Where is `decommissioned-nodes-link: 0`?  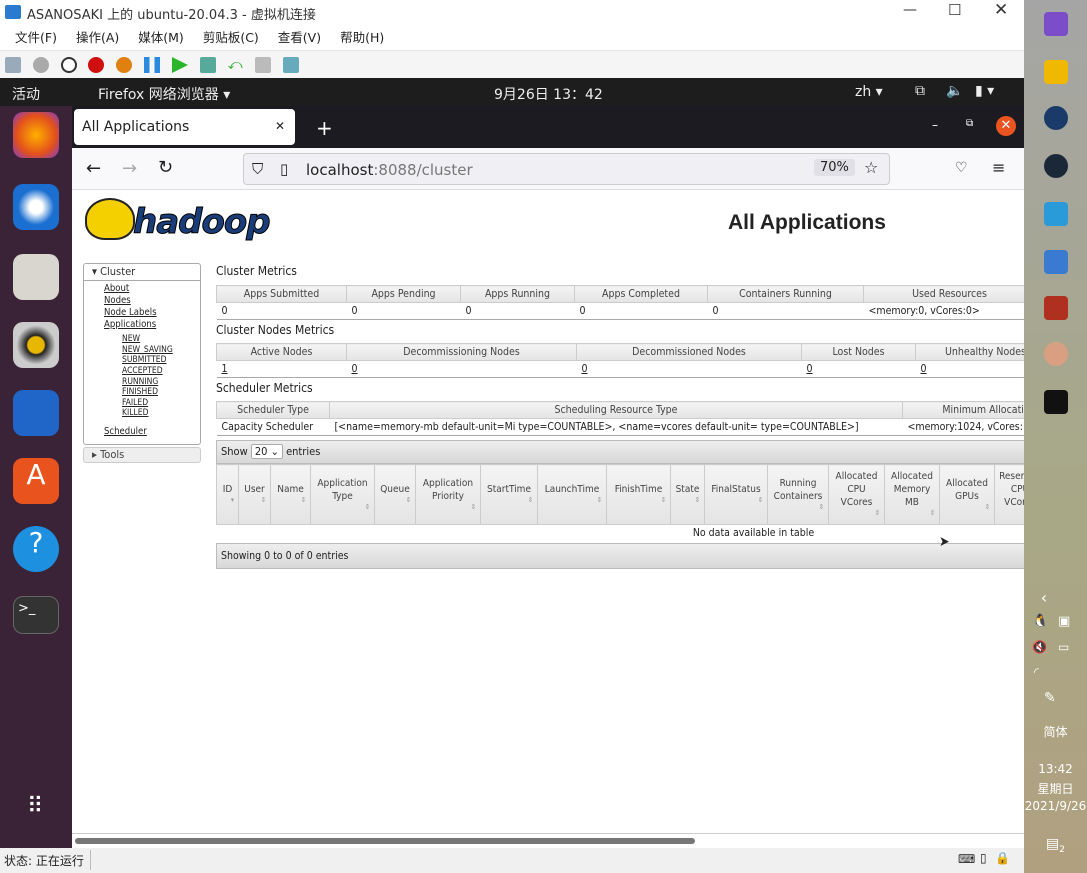
decommissioned-nodes-link: 0 is located at coordinates (585, 369).